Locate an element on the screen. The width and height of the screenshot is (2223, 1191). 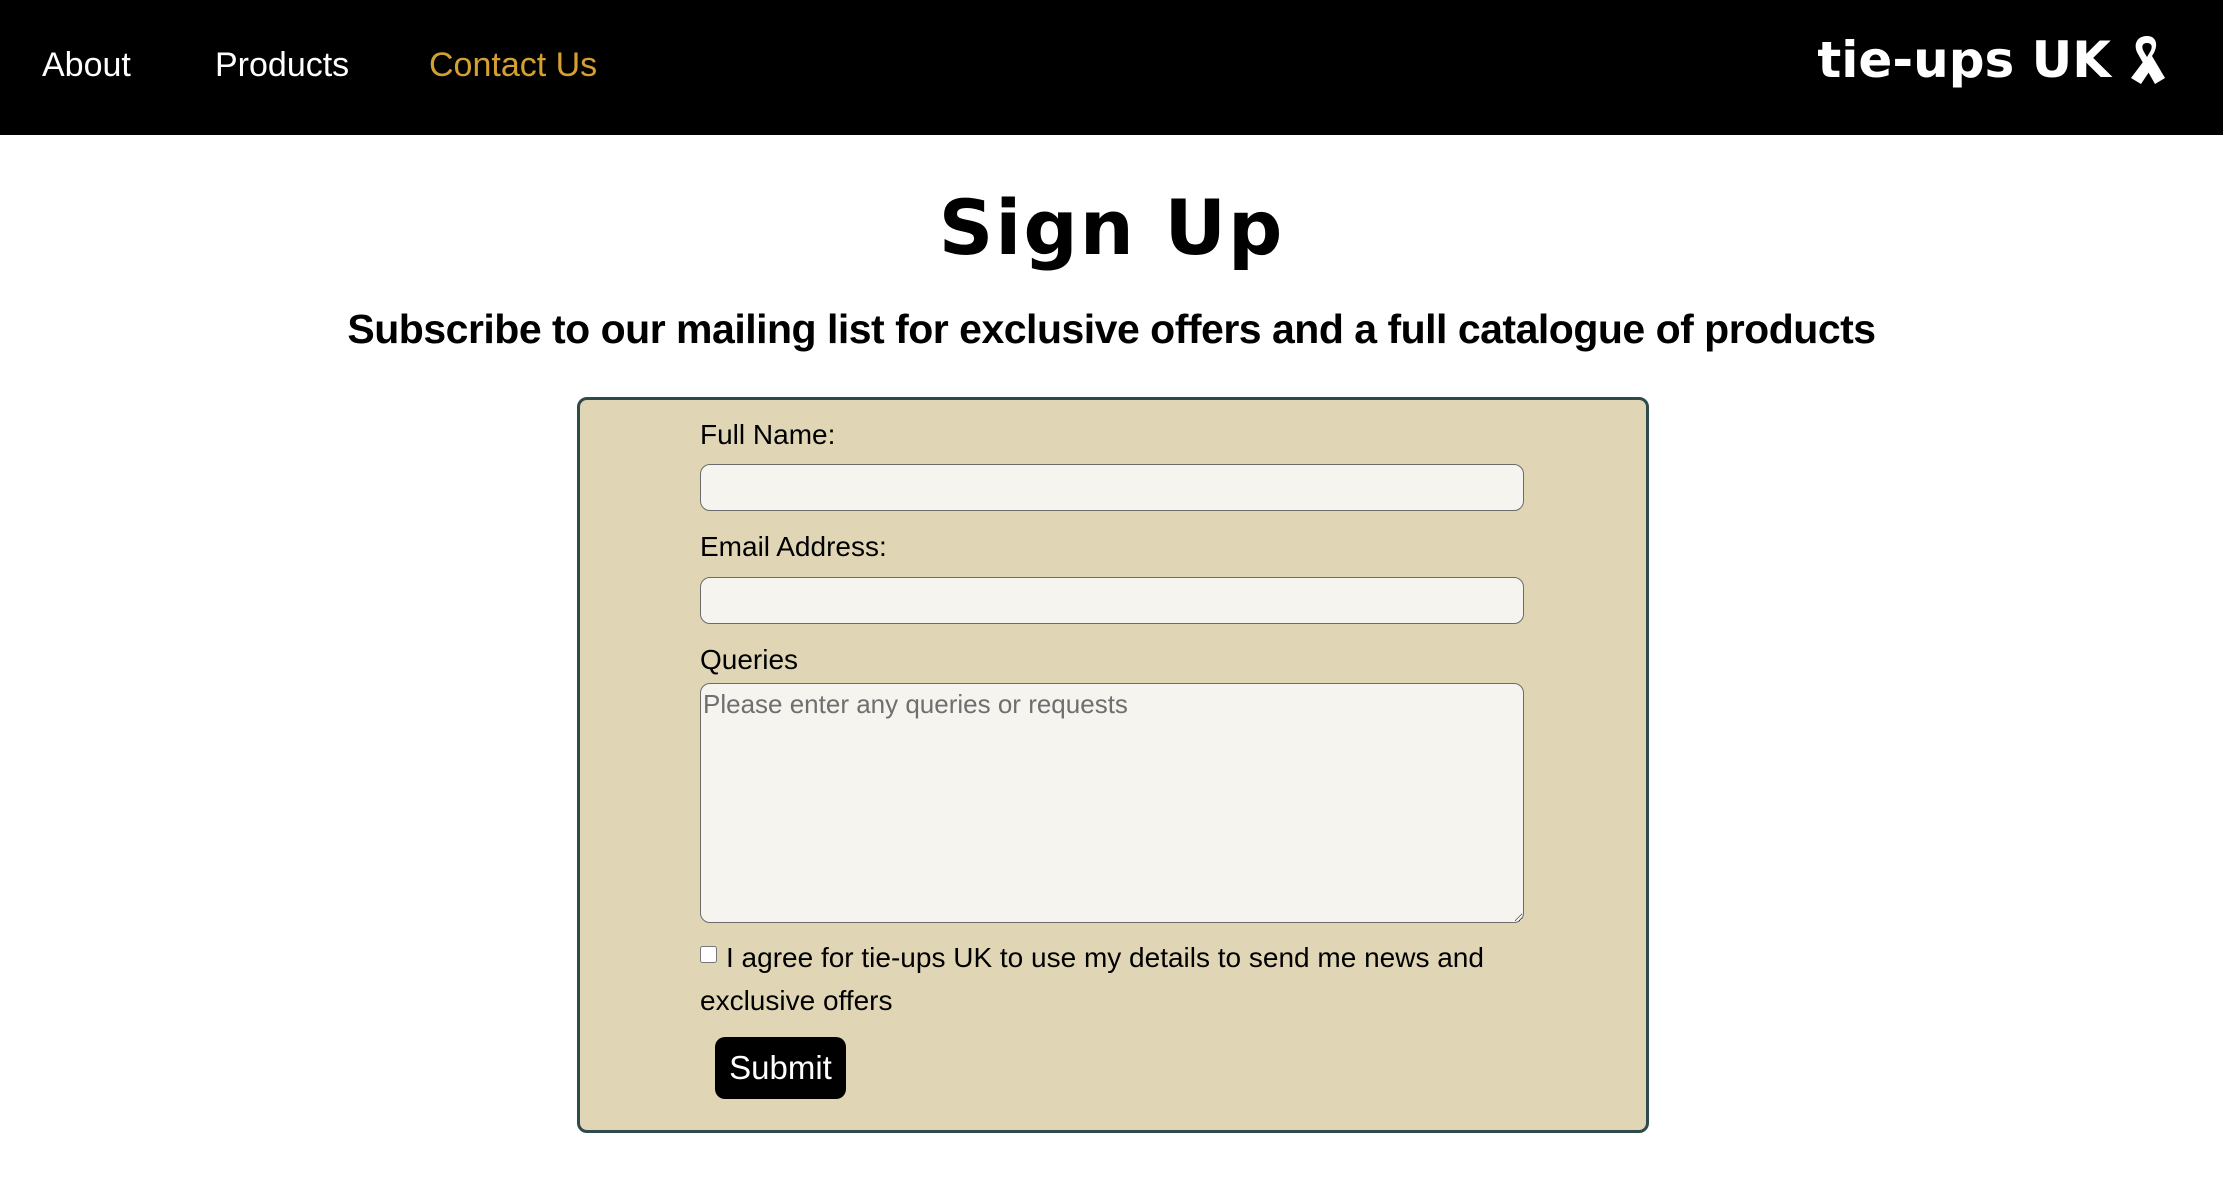
consent-checkbox is located at coordinates (708, 954).